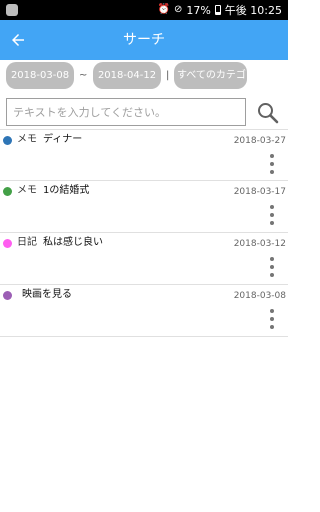 The width and height of the screenshot is (320, 512). Describe the element at coordinates (126, 112) in the screenshot. I see `search-input` at that location.